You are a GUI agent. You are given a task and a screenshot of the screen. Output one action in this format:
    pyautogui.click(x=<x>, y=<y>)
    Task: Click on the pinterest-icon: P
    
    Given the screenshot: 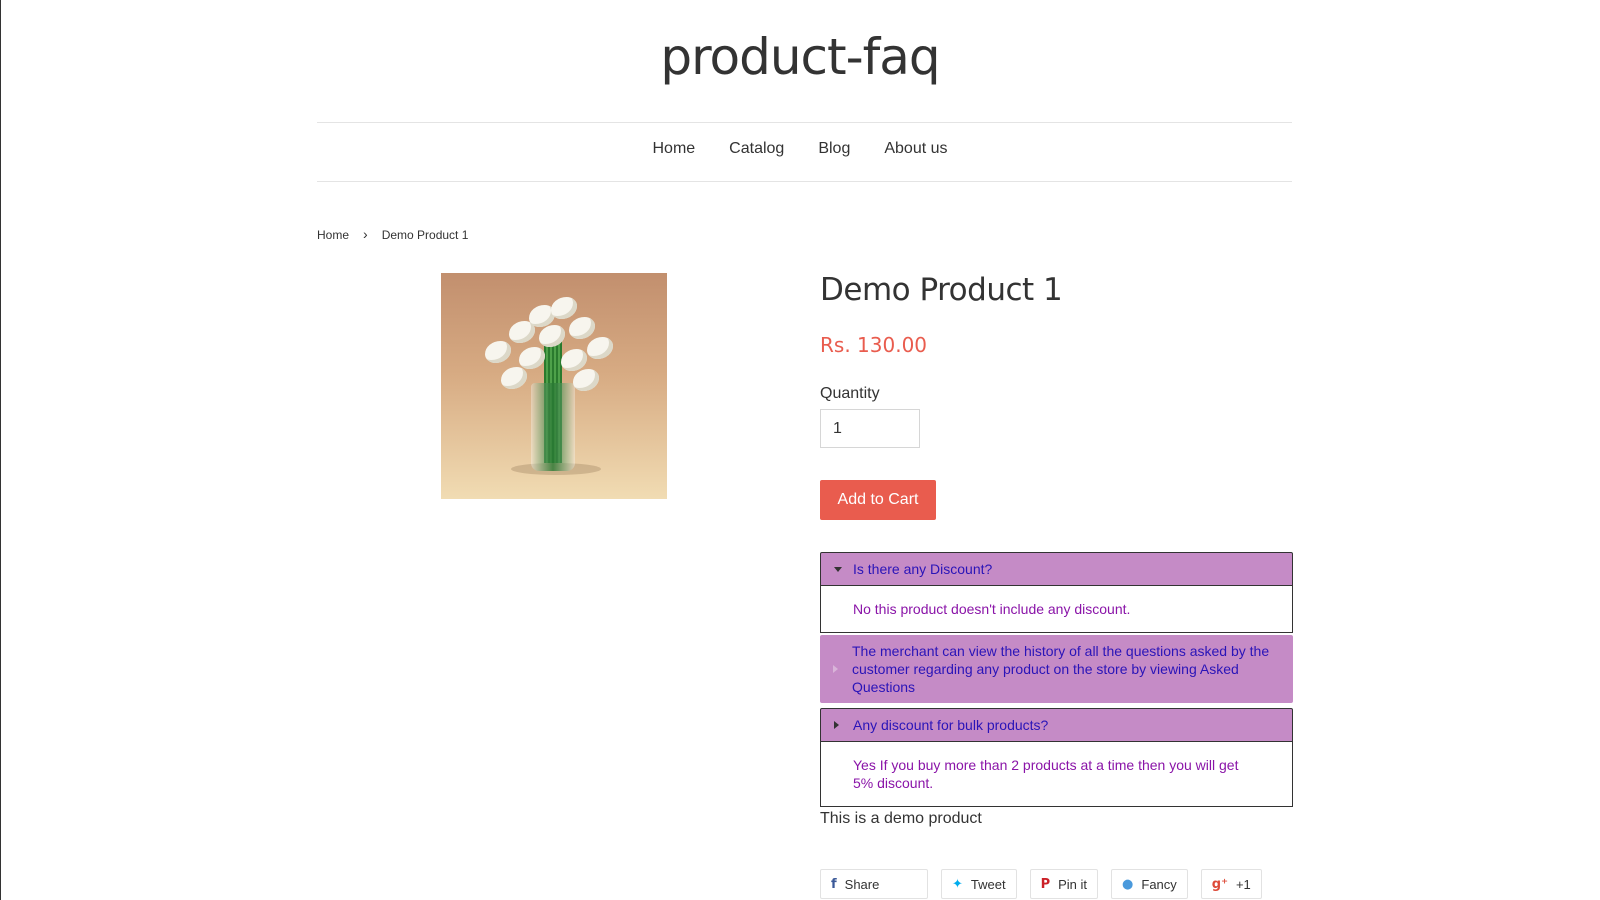 What is the action you would take?
    pyautogui.click(x=1045, y=884)
    